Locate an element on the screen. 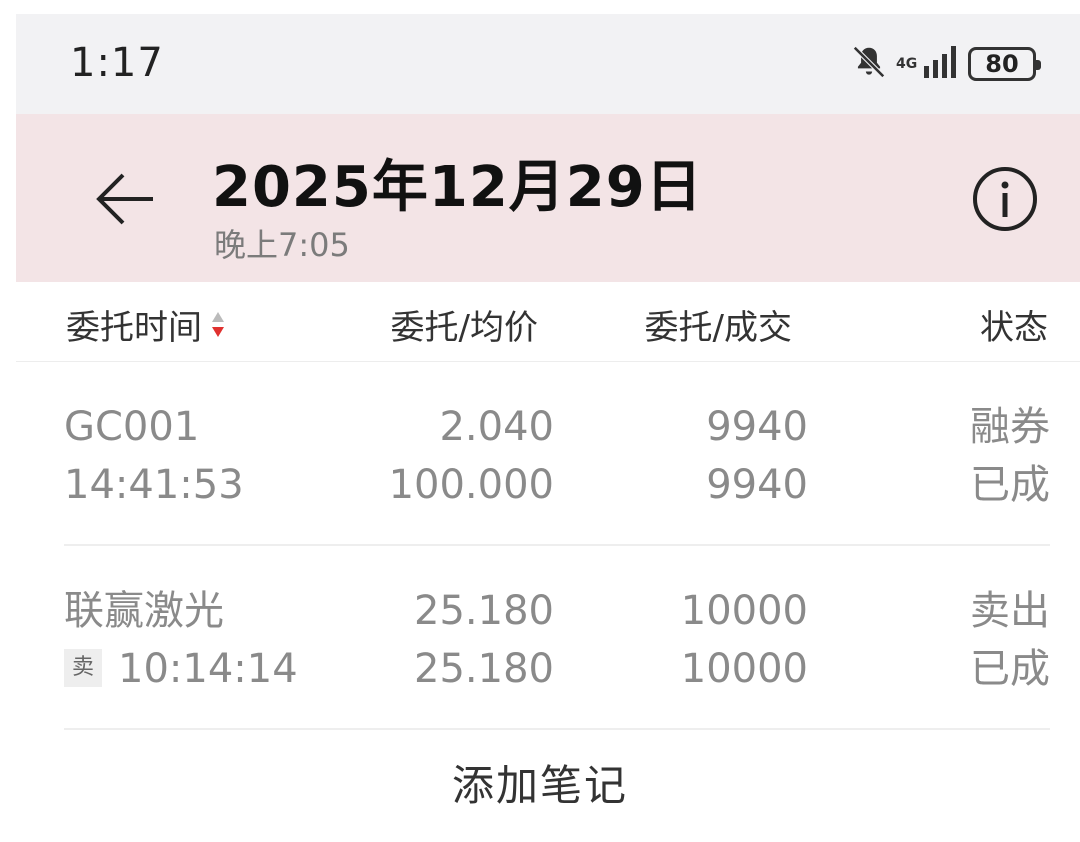 The image size is (1080, 842). sell-tag: 卖 is located at coordinates (83, 668).